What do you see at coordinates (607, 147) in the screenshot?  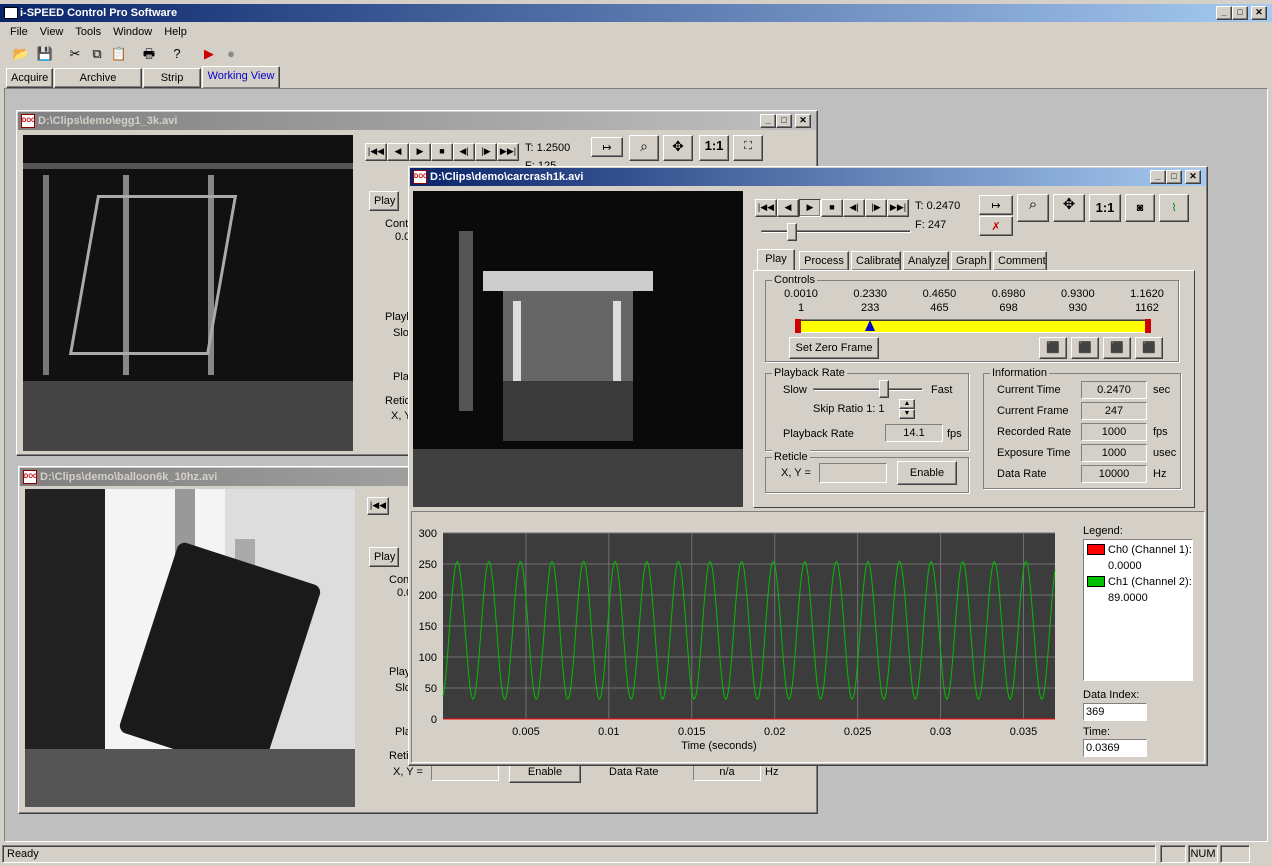 I see `egg-range-icon: ↦` at bounding box center [607, 147].